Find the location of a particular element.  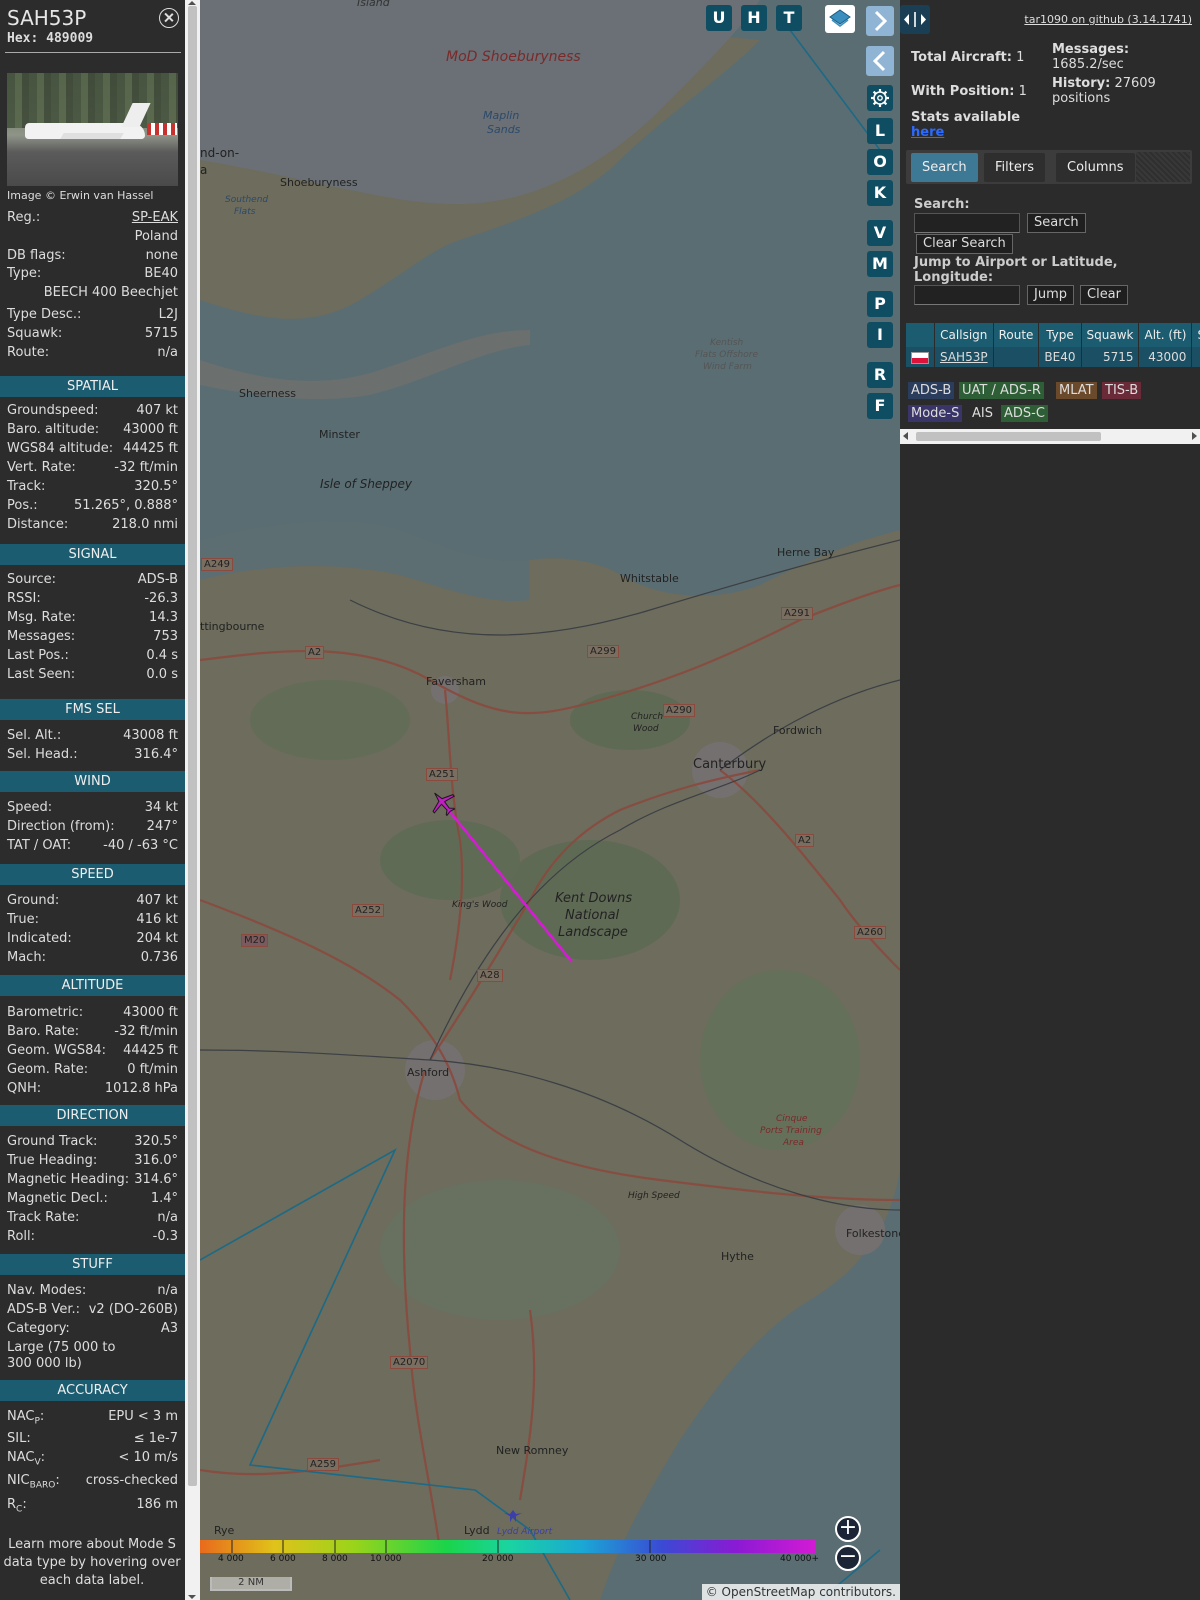

route-cell is located at coordinates (1016, 357).